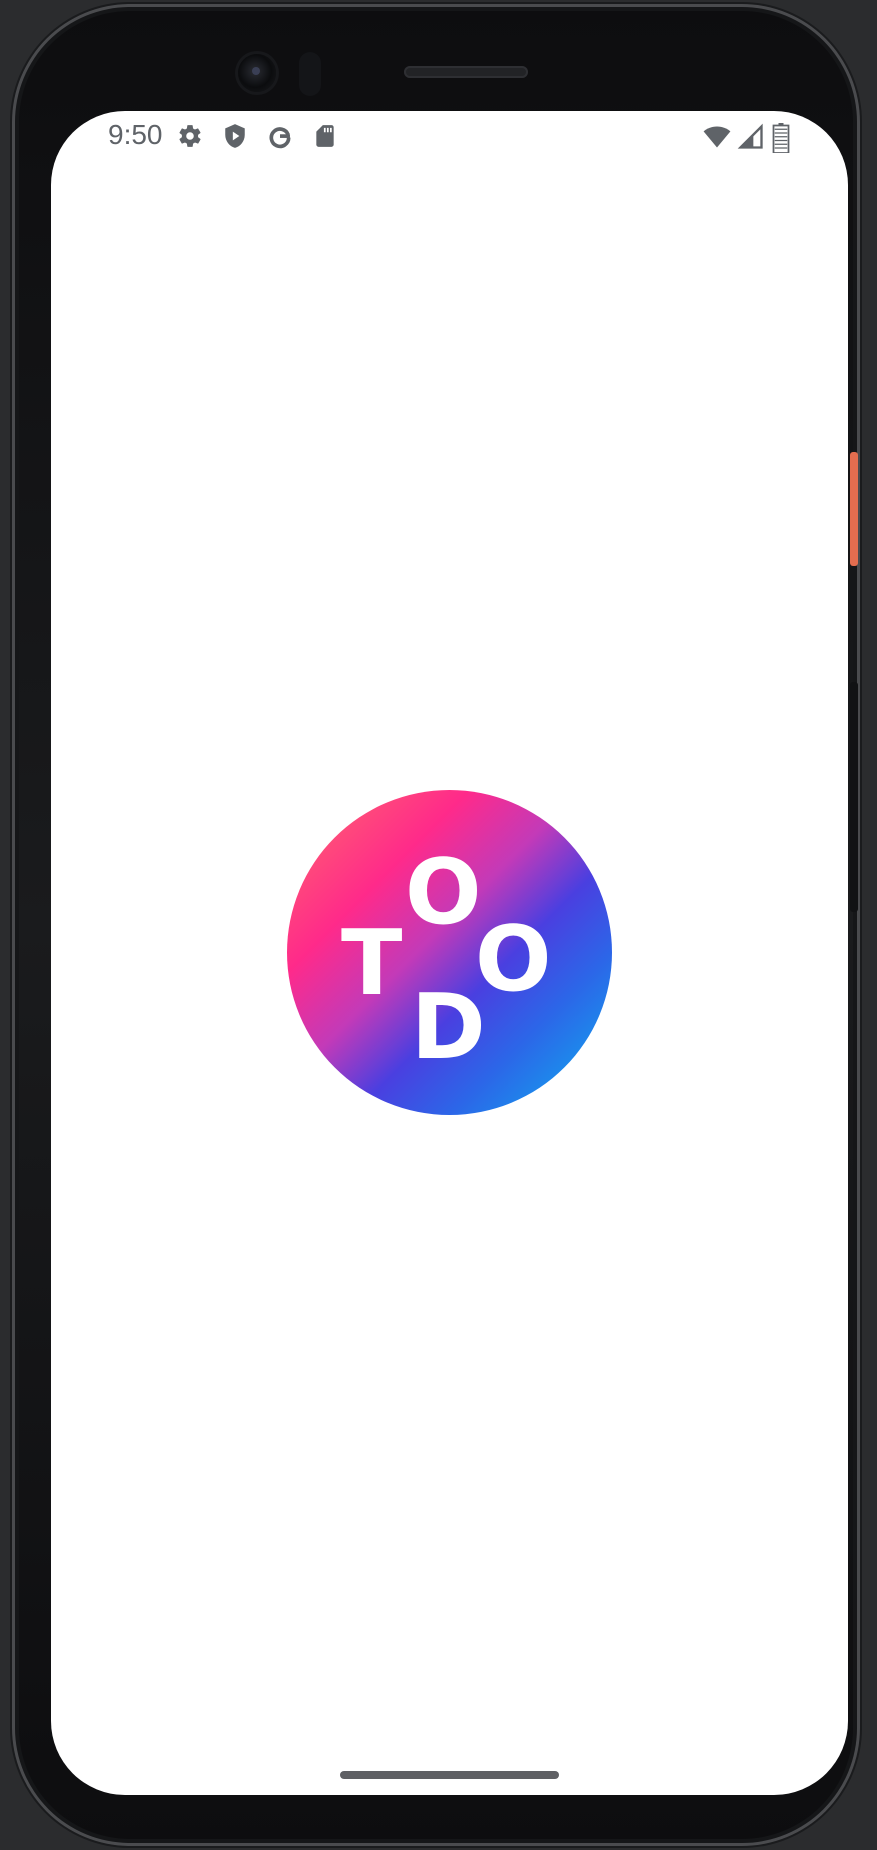 This screenshot has height=1850, width=877. Describe the element at coordinates (372, 963) in the screenshot. I see `logo-letter-t: T` at that location.